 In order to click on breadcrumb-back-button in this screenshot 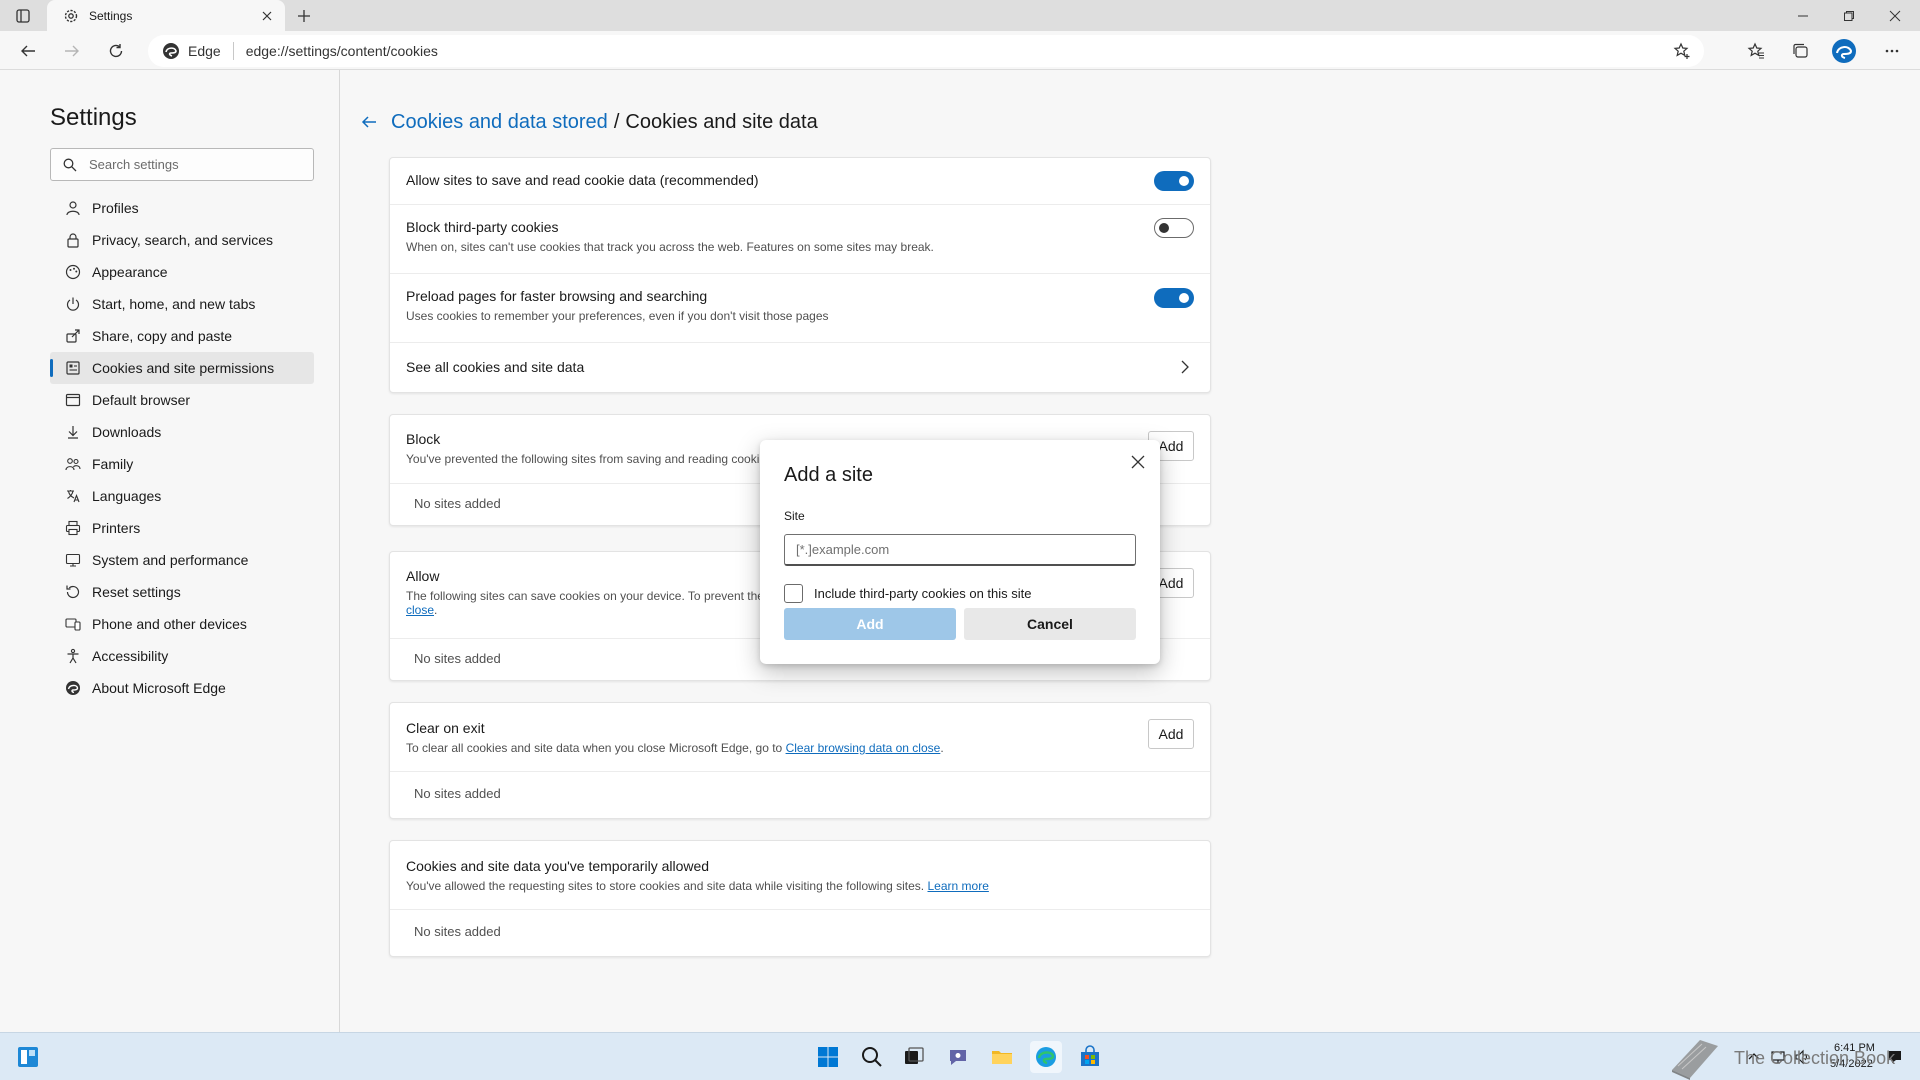, I will do `click(369, 122)`.